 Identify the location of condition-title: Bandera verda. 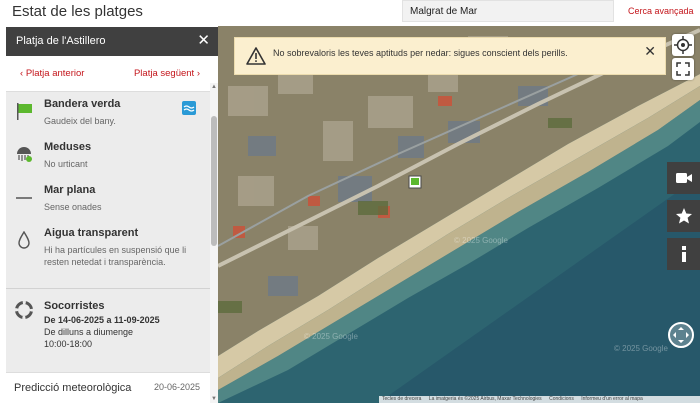
(82, 104).